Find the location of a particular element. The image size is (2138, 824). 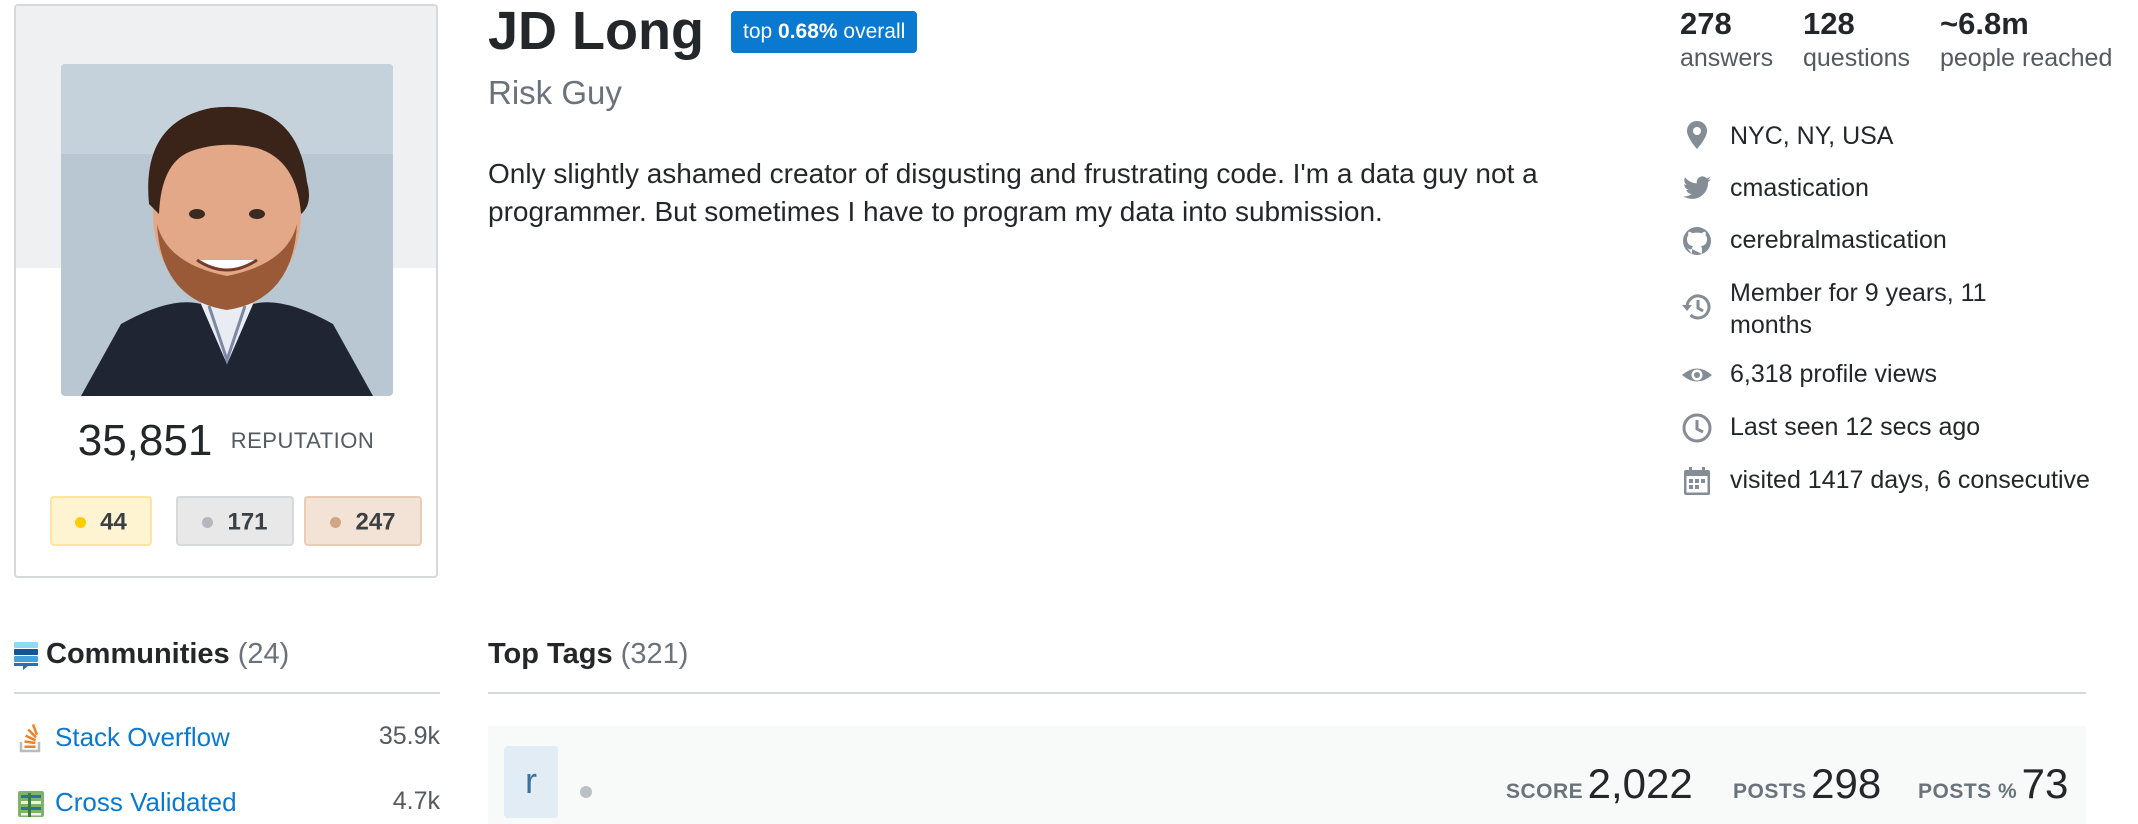

tag-status-dot is located at coordinates (586, 792).